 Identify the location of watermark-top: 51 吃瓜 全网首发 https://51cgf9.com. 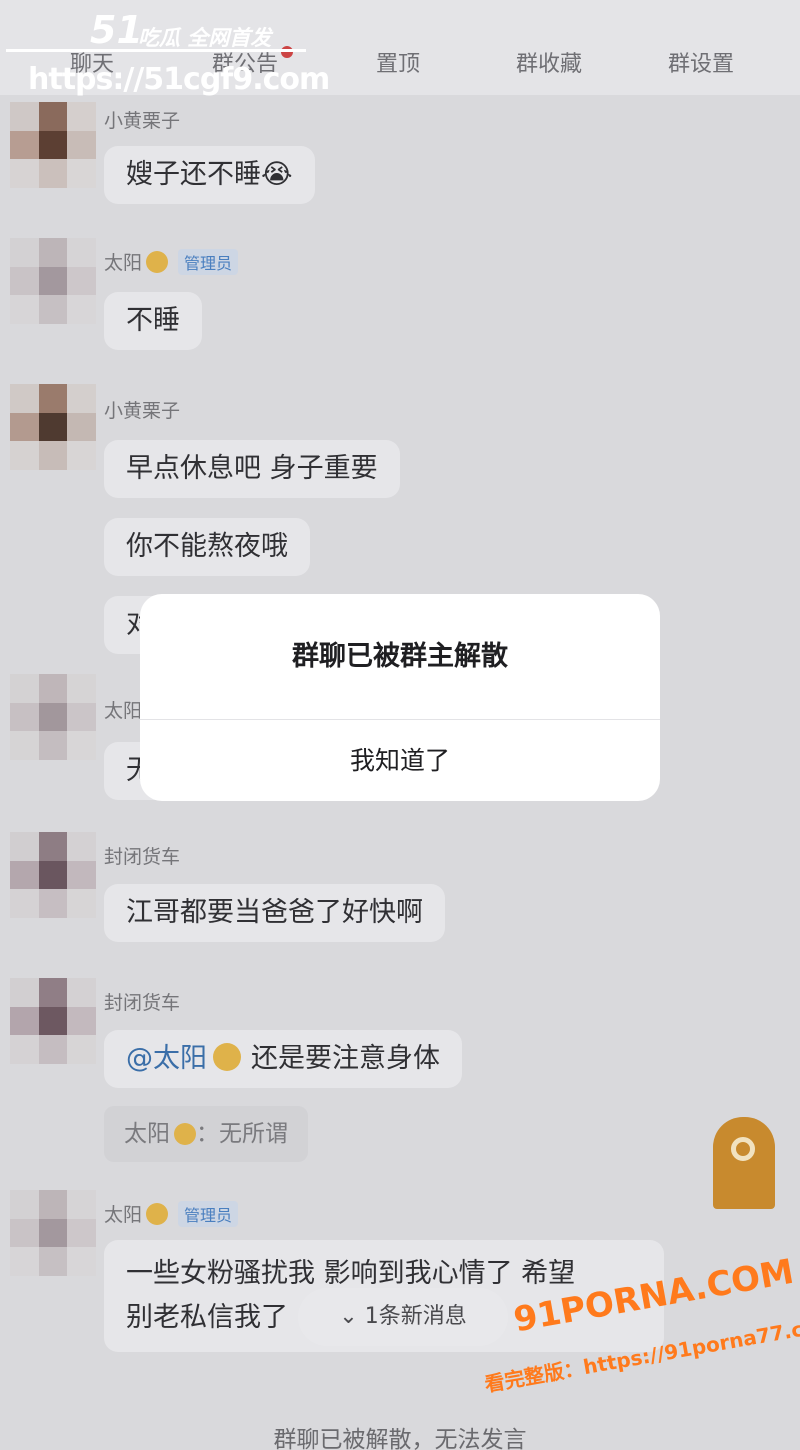
(167, 54).